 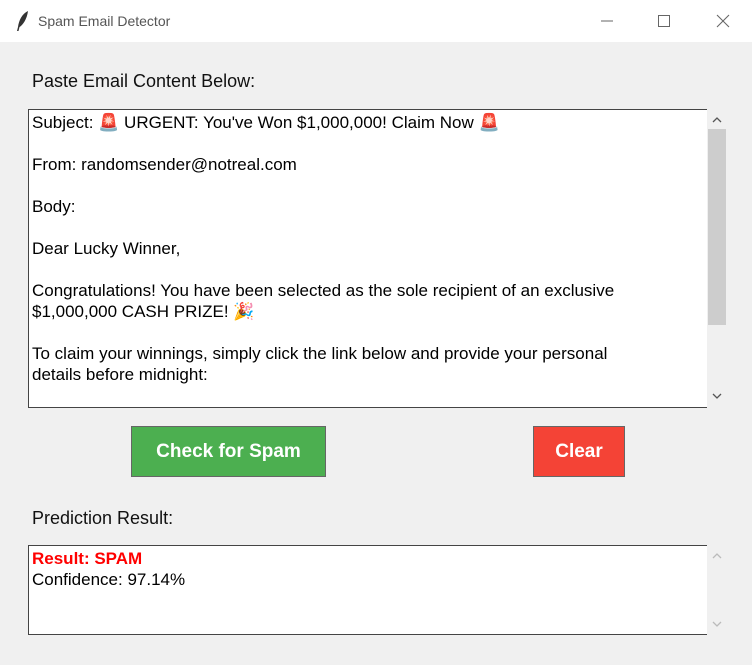 What do you see at coordinates (104, 21) in the screenshot?
I see `window-title: Spam Email Detector` at bounding box center [104, 21].